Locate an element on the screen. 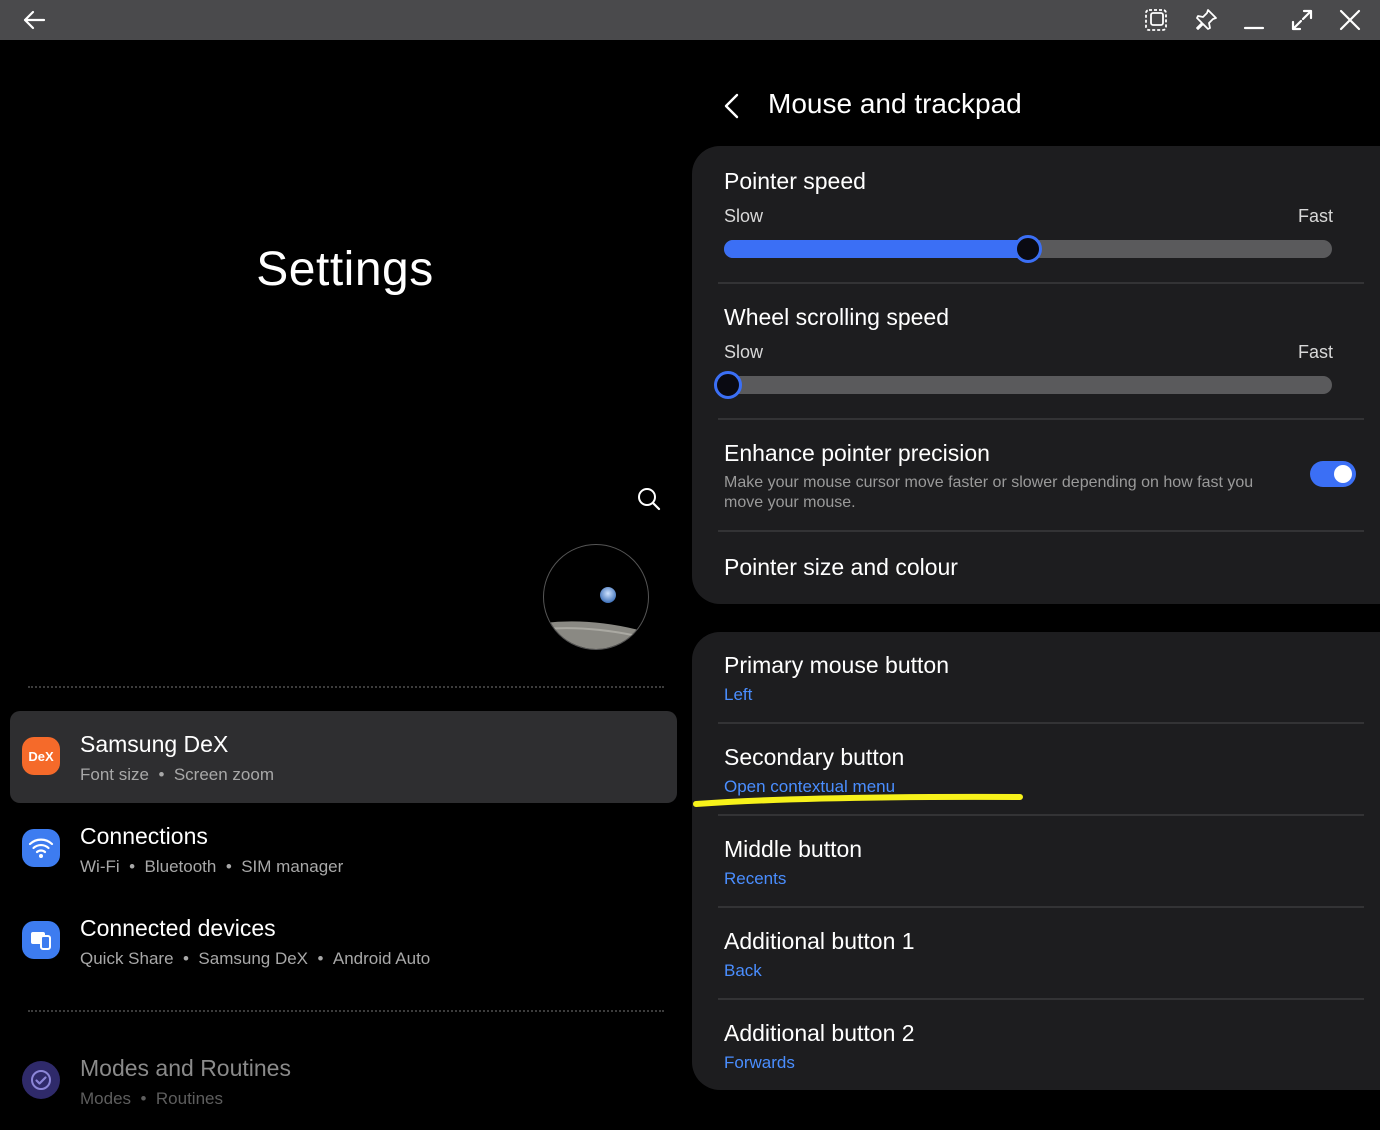  nav-item-samsung-dex: DeX Samsung DeX Font size • Screen zoom is located at coordinates (343, 757).